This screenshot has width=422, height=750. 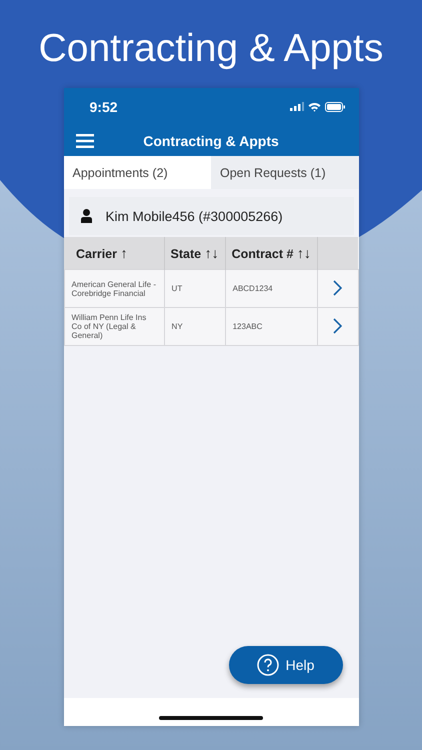 I want to click on column-header: State ↑↓, so click(x=195, y=253).